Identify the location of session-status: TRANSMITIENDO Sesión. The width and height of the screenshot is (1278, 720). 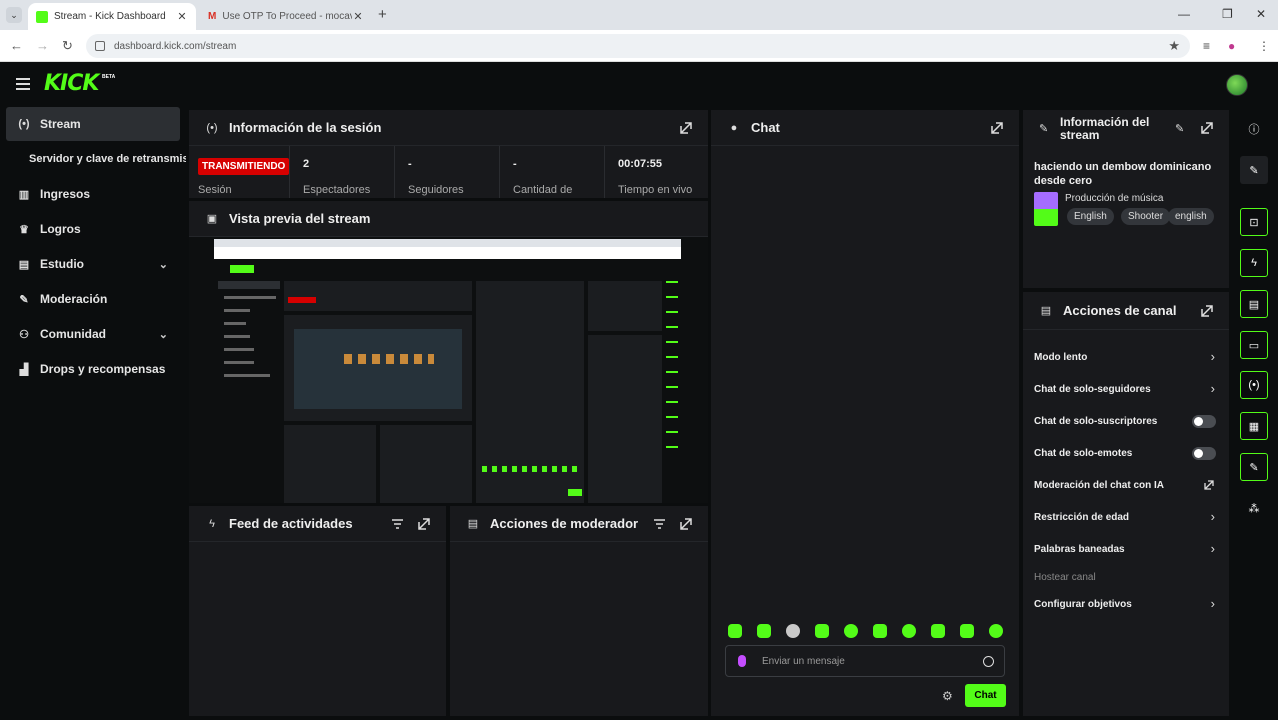
(239, 172).